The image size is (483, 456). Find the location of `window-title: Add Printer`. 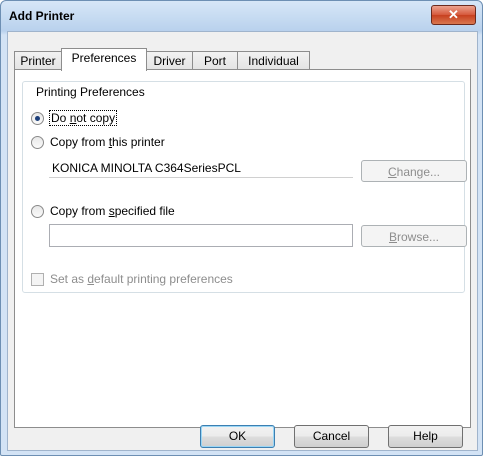

window-title: Add Printer is located at coordinates (42, 16).